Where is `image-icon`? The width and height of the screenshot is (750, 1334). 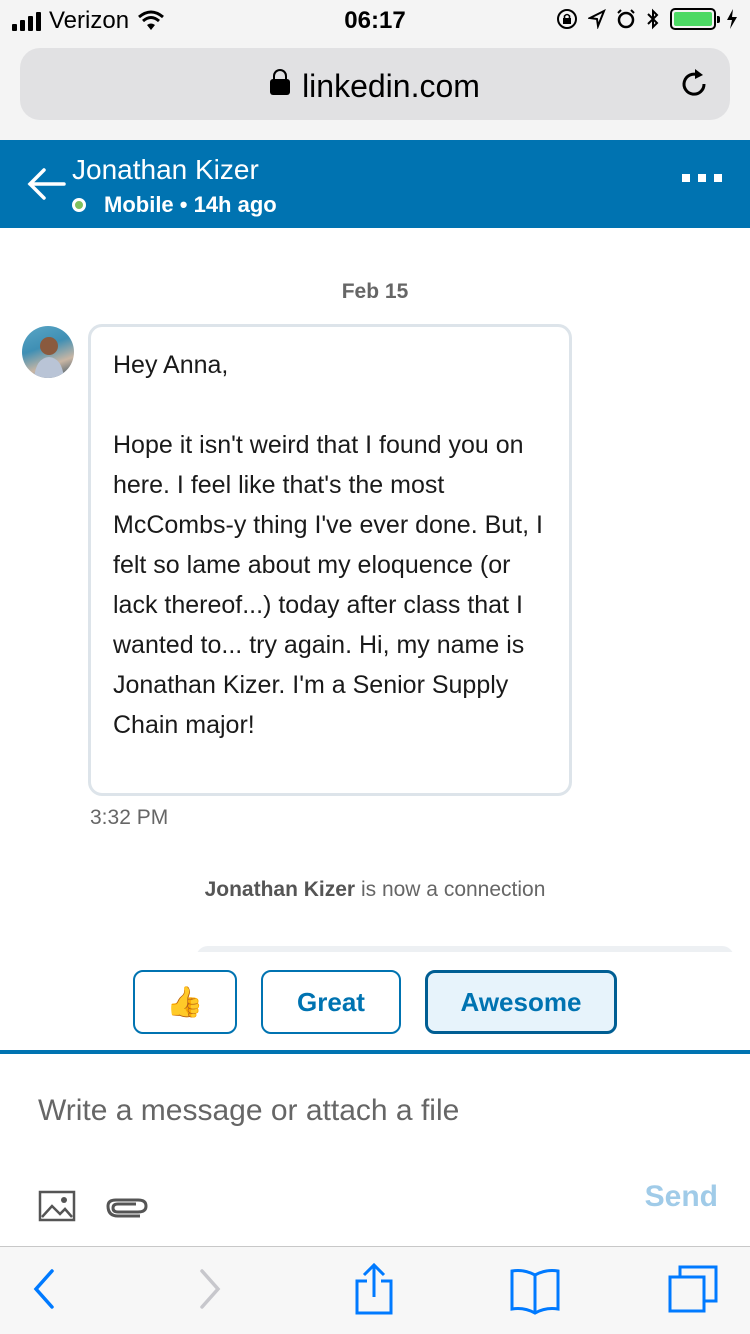 image-icon is located at coordinates (57, 1206).